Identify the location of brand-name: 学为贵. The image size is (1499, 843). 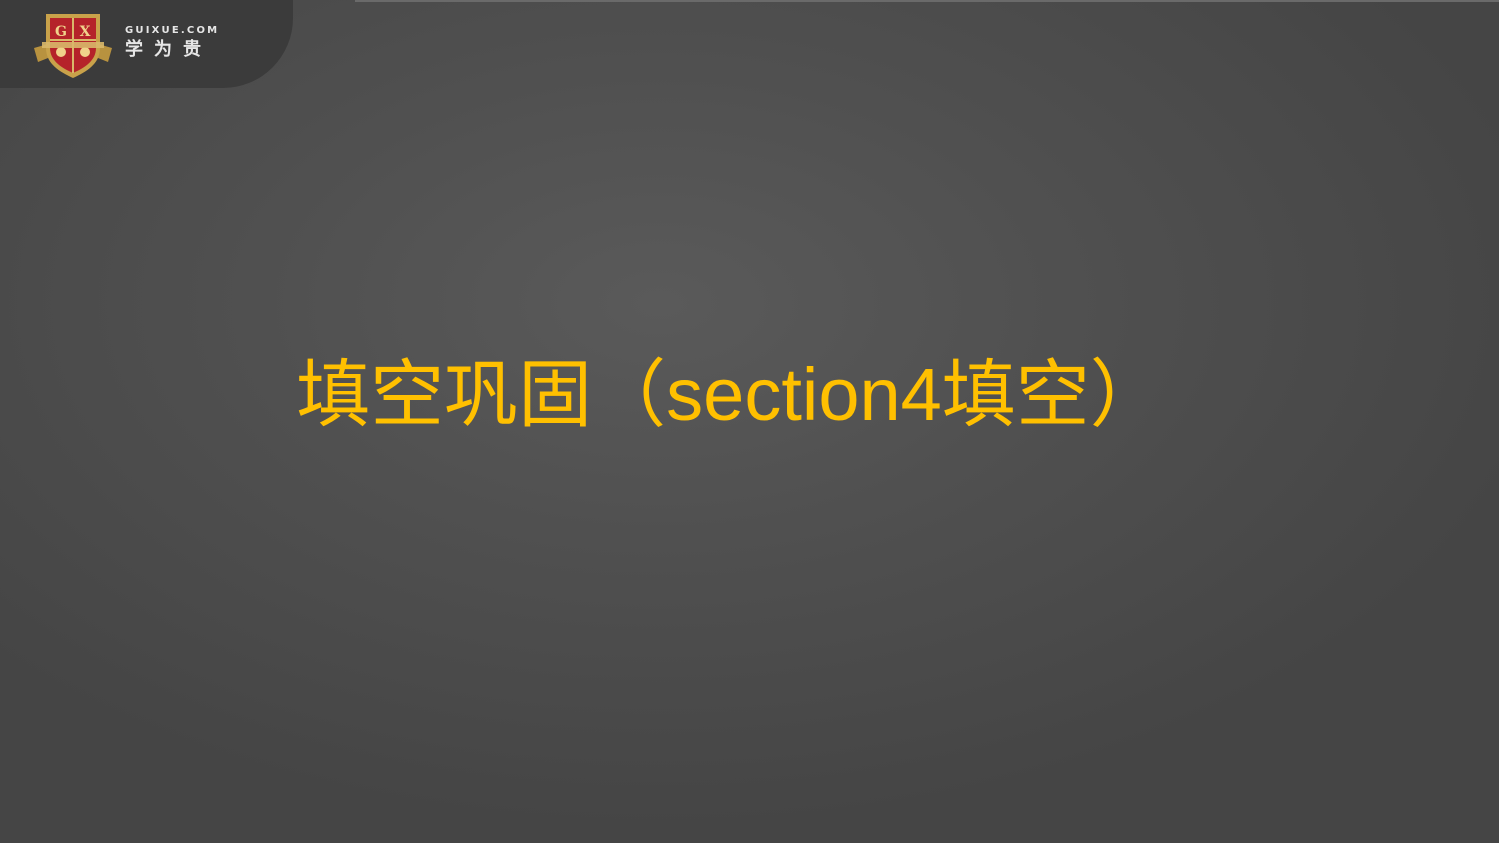
(168, 49).